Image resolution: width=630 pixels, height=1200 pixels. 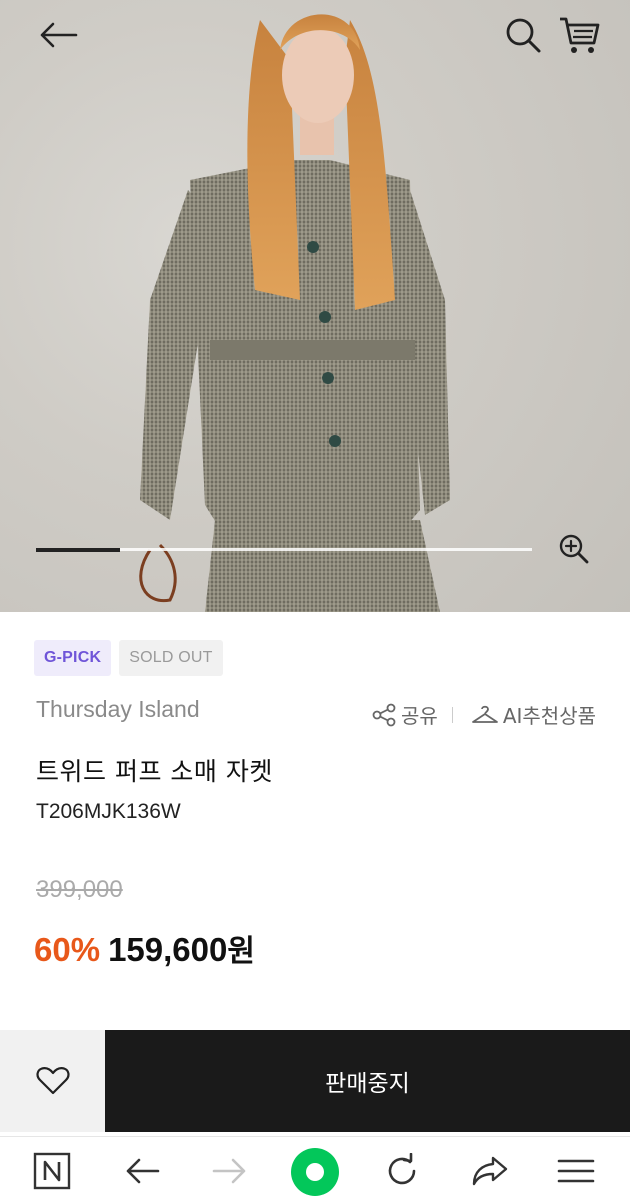 What do you see at coordinates (284, 549) in the screenshot?
I see `gallery-progress` at bounding box center [284, 549].